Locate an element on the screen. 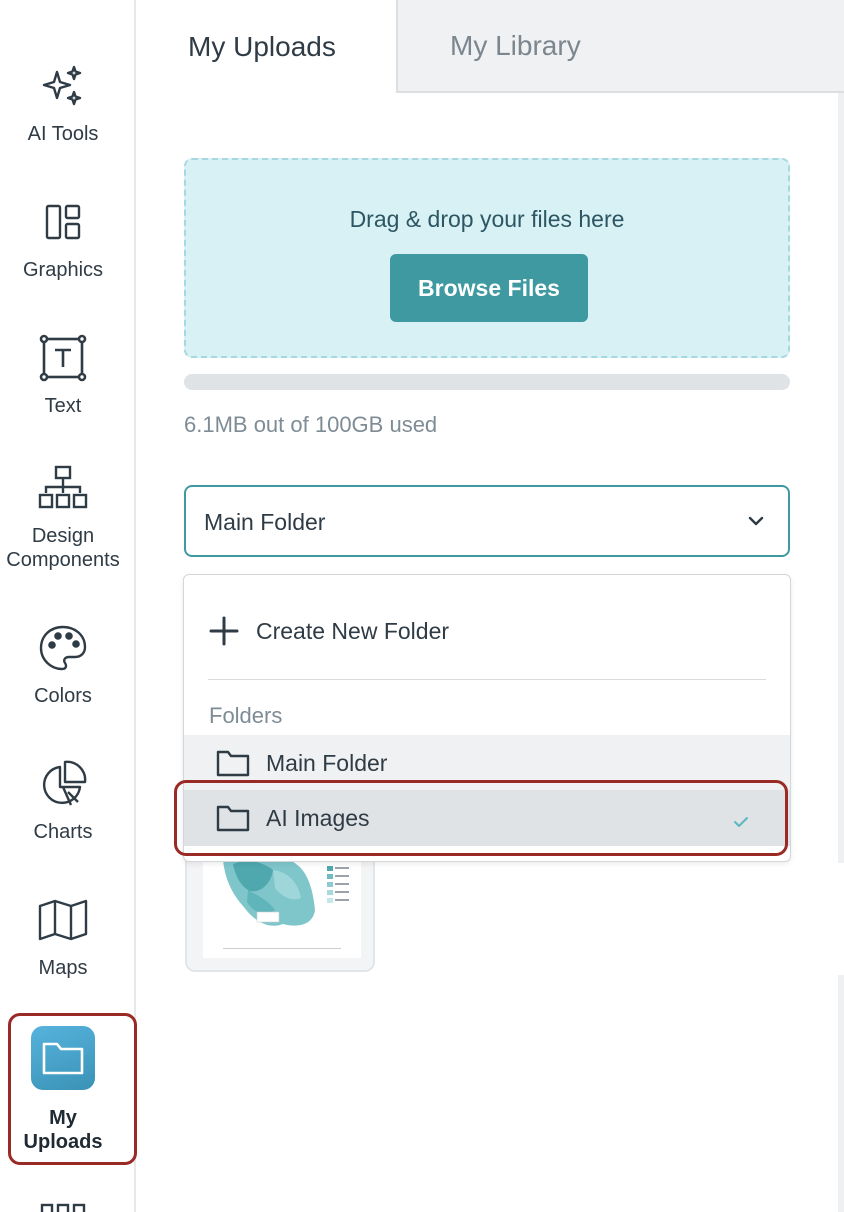 This screenshot has width=844, height=1212. dropzone-text: Drag & drop your files here is located at coordinates (487, 219).